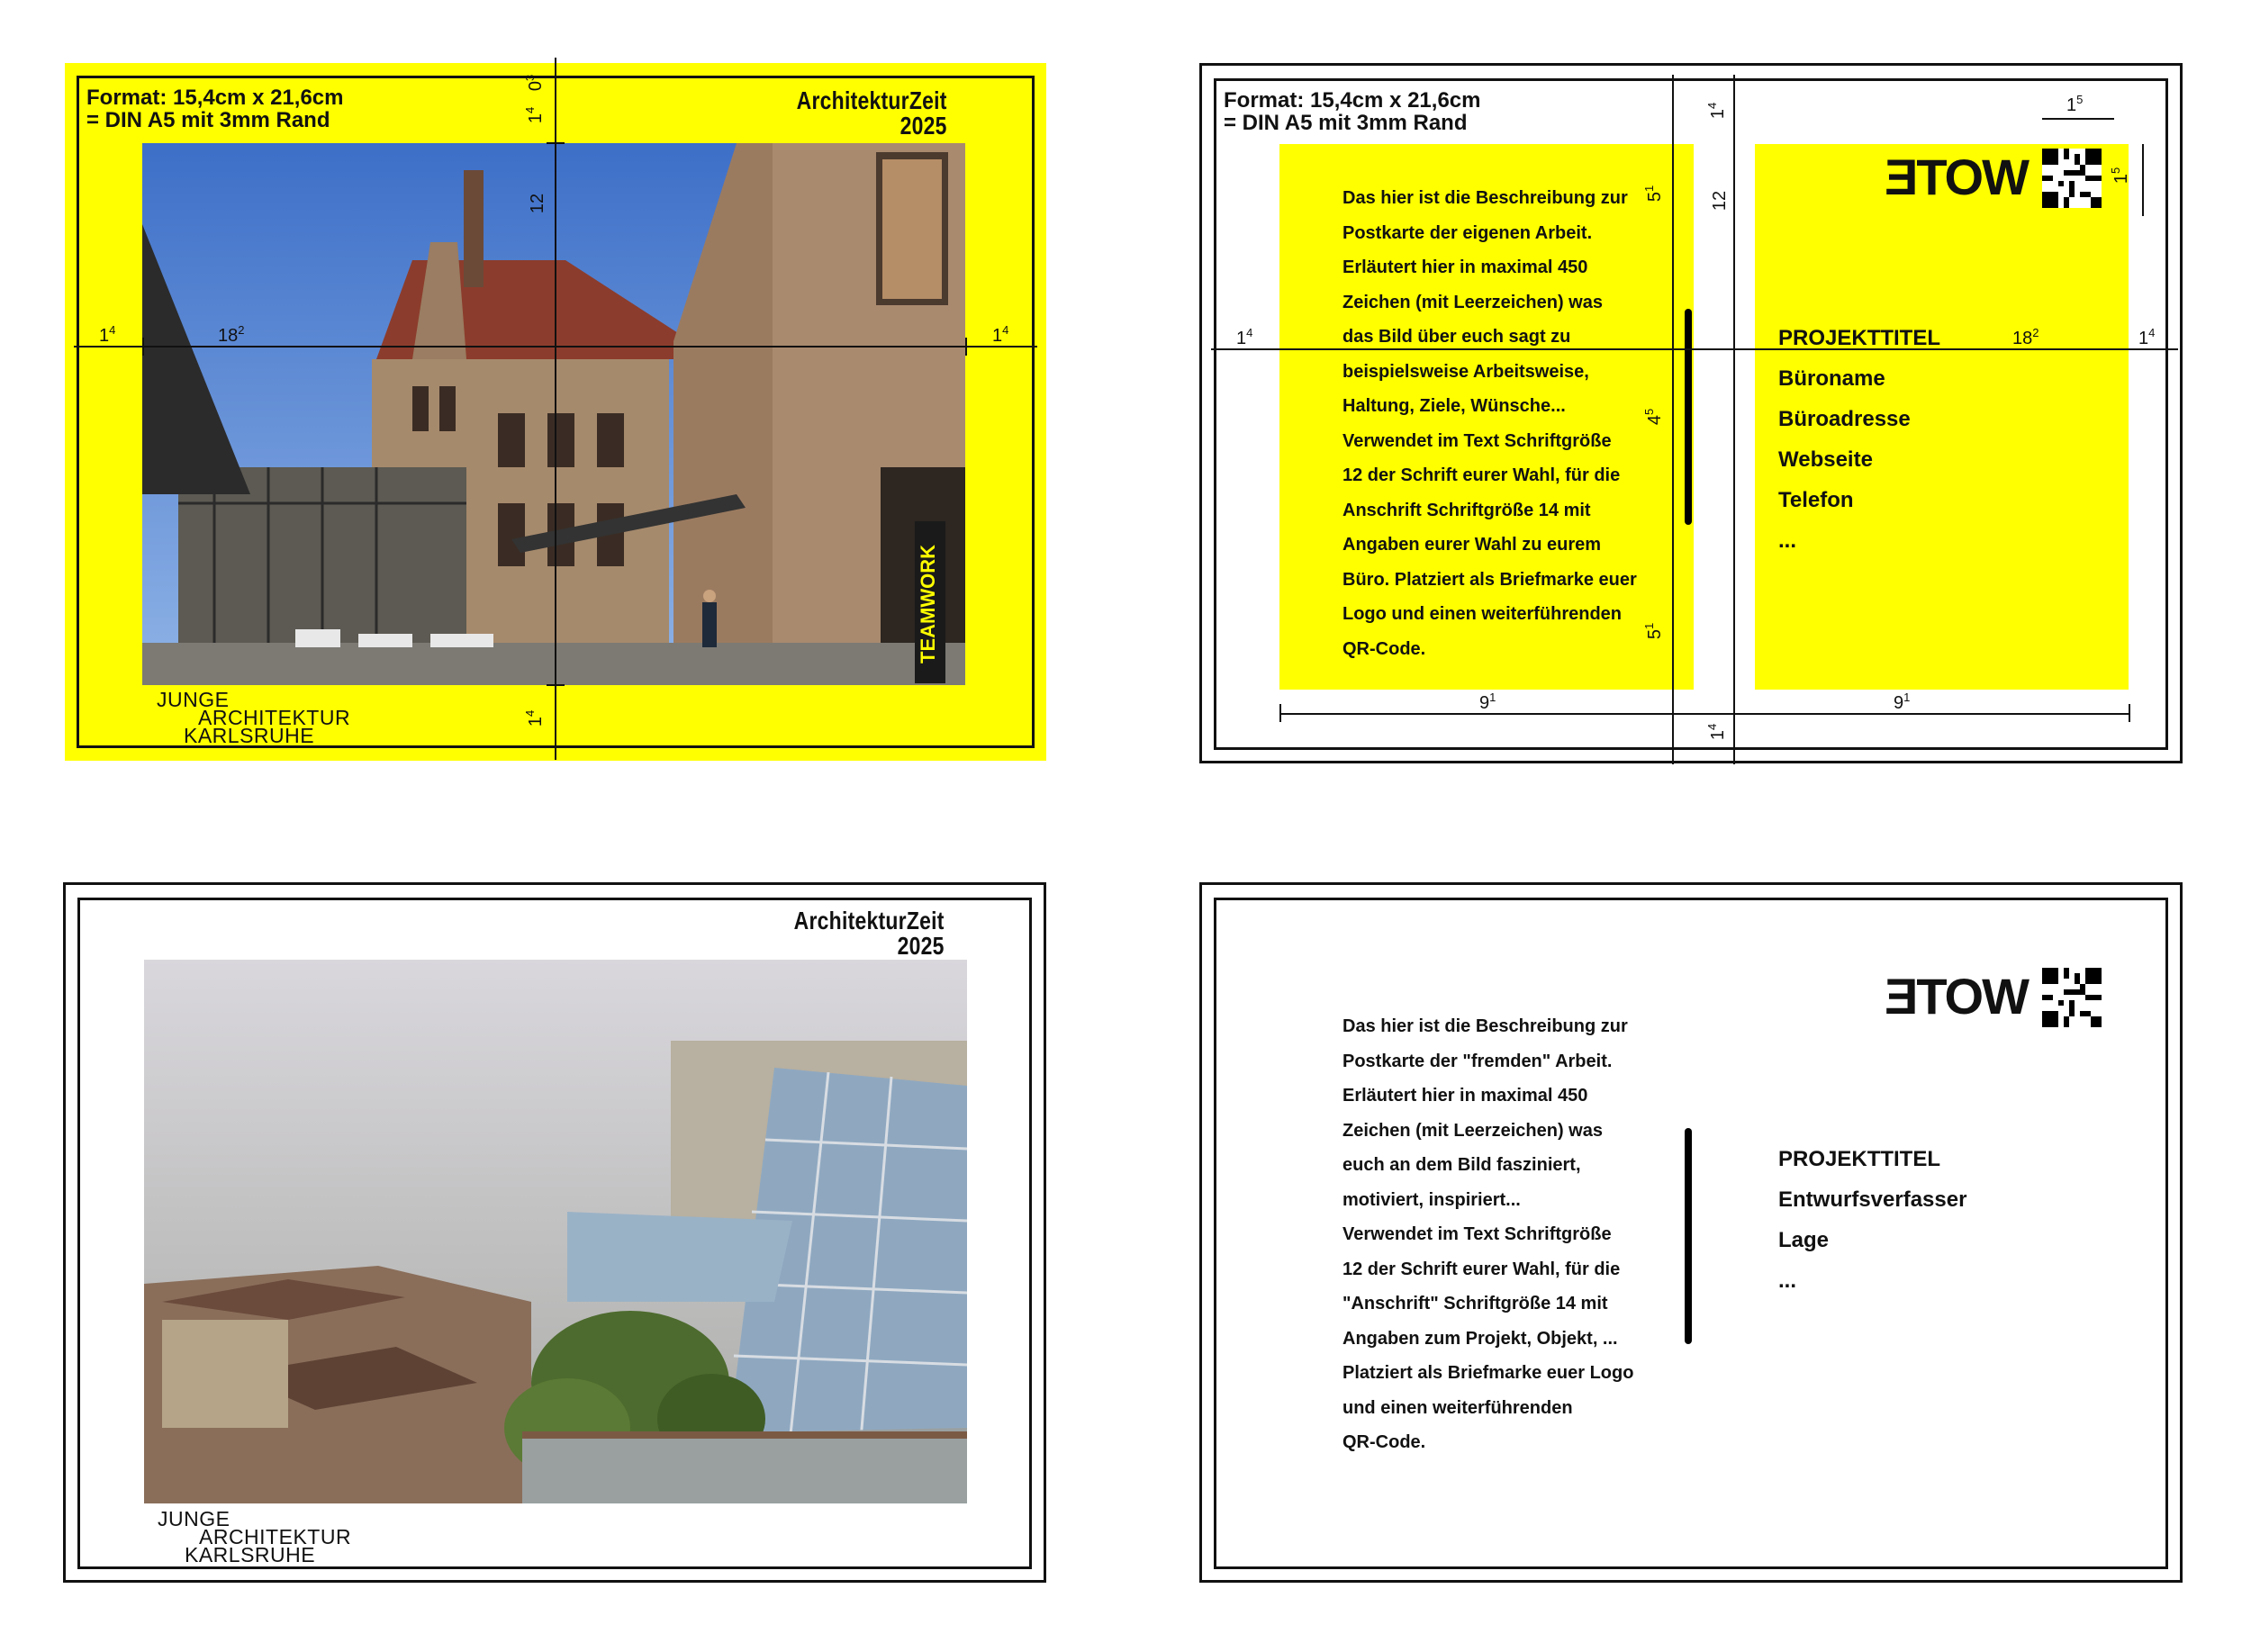 The height and width of the screenshot is (1652, 2251). I want to click on photo-courtyard-building: TEAMWORK, so click(553, 414).